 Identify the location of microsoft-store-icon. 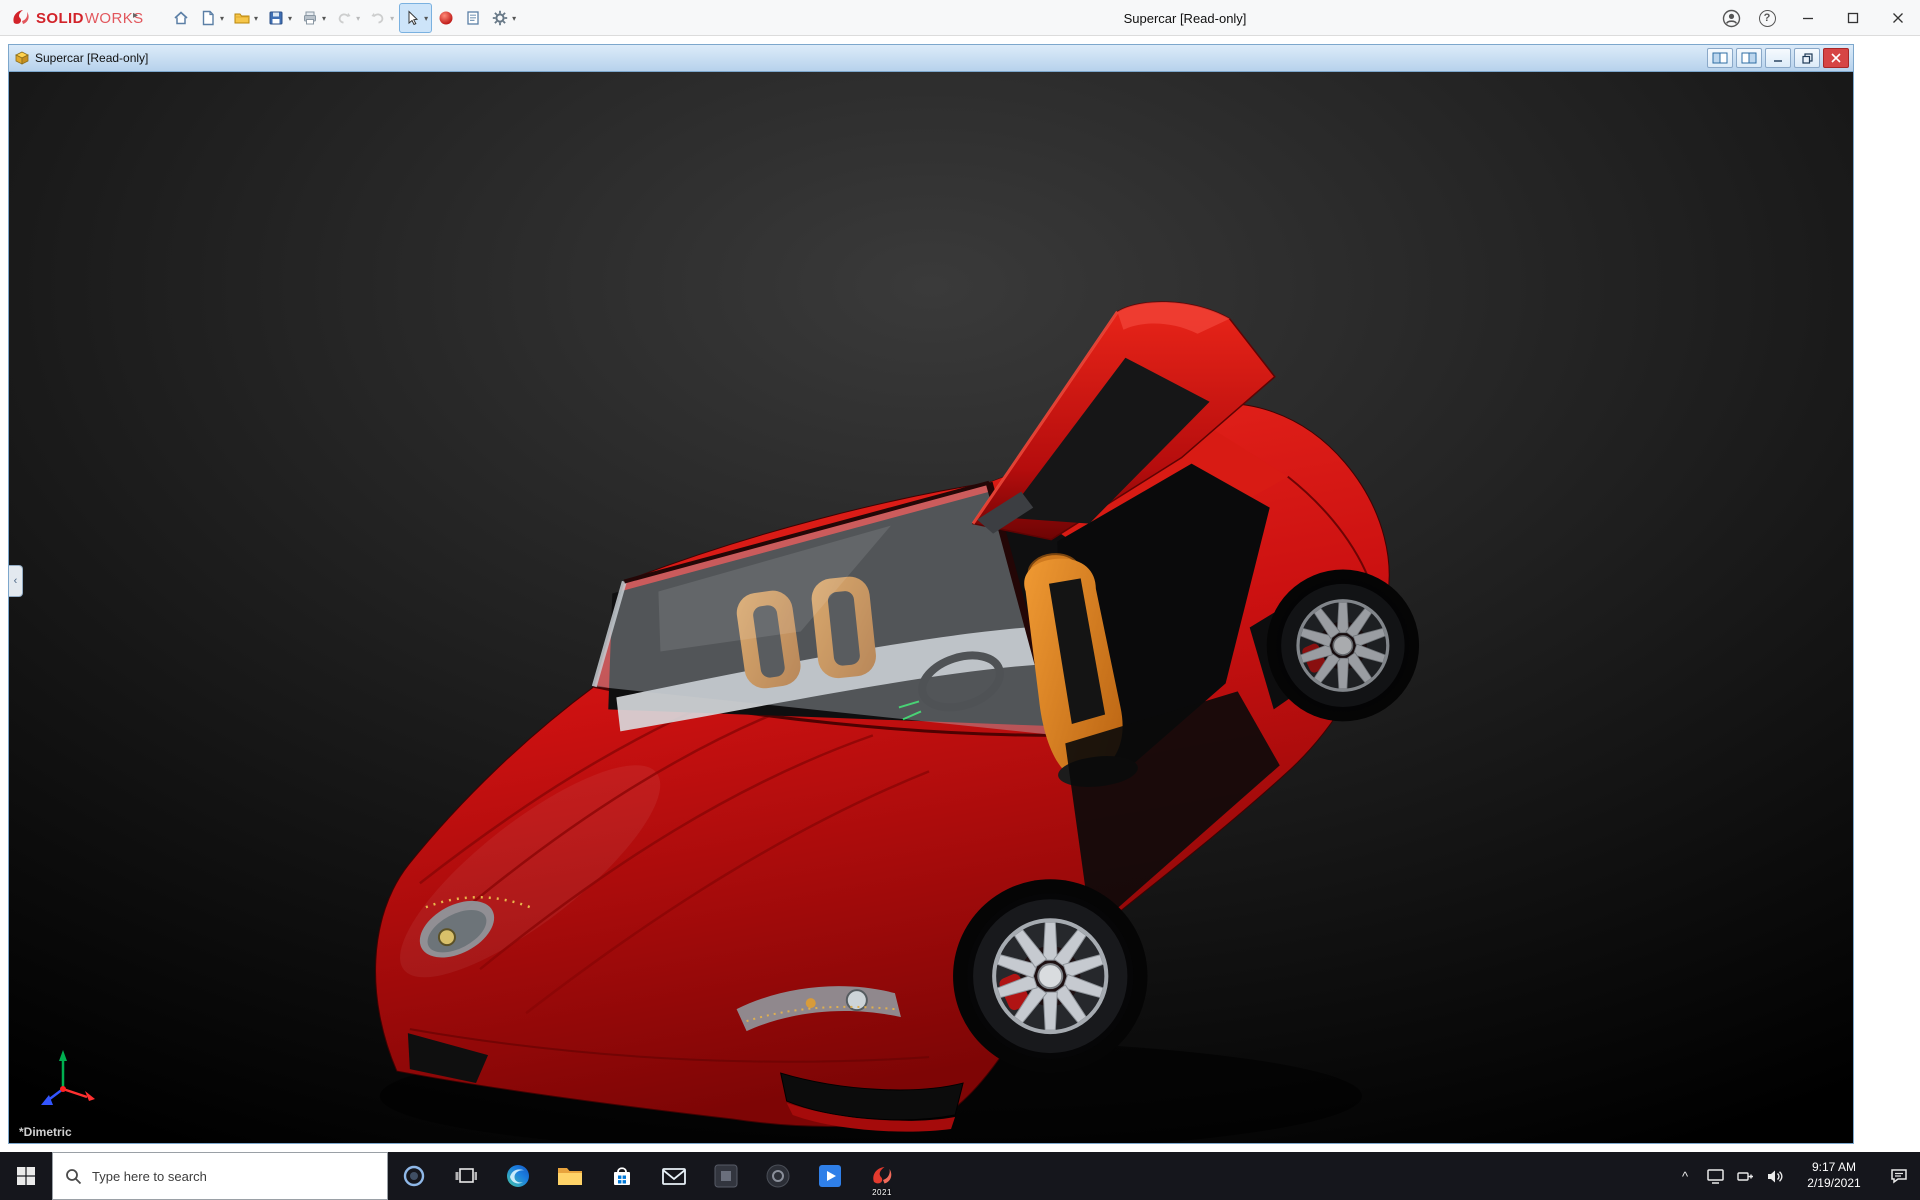
(622, 1176).